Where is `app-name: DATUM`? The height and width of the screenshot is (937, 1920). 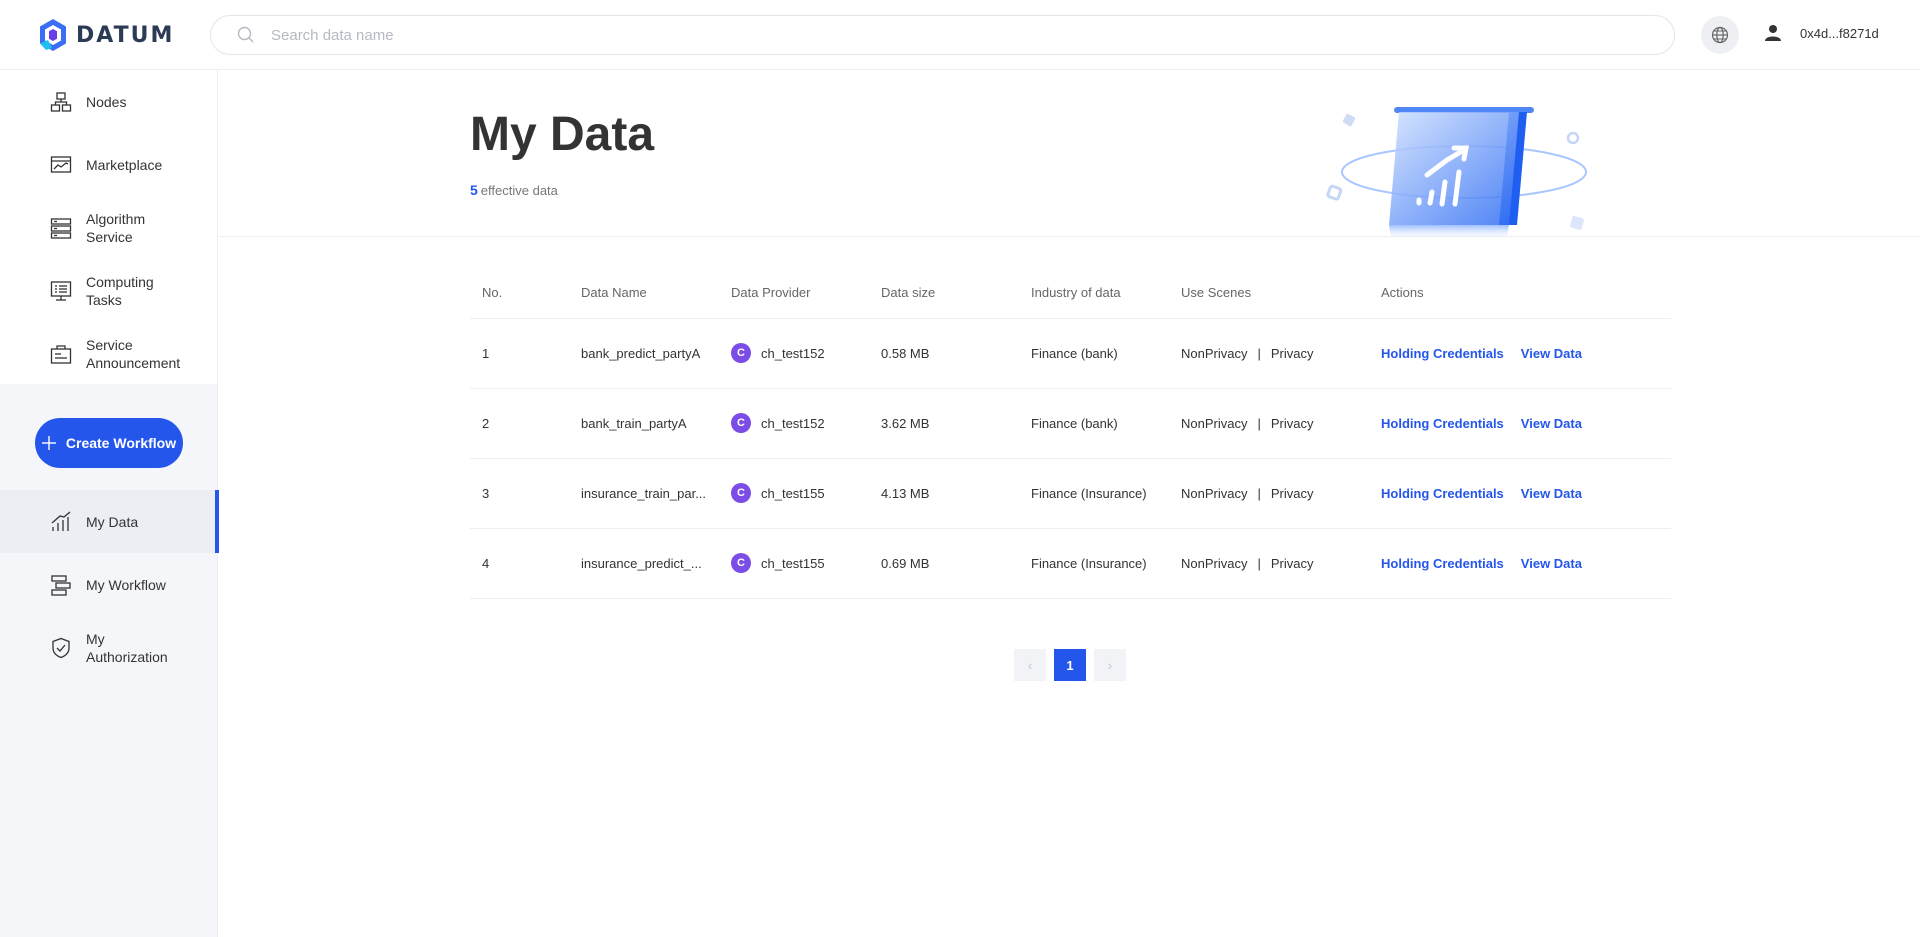 app-name: DATUM is located at coordinates (125, 35).